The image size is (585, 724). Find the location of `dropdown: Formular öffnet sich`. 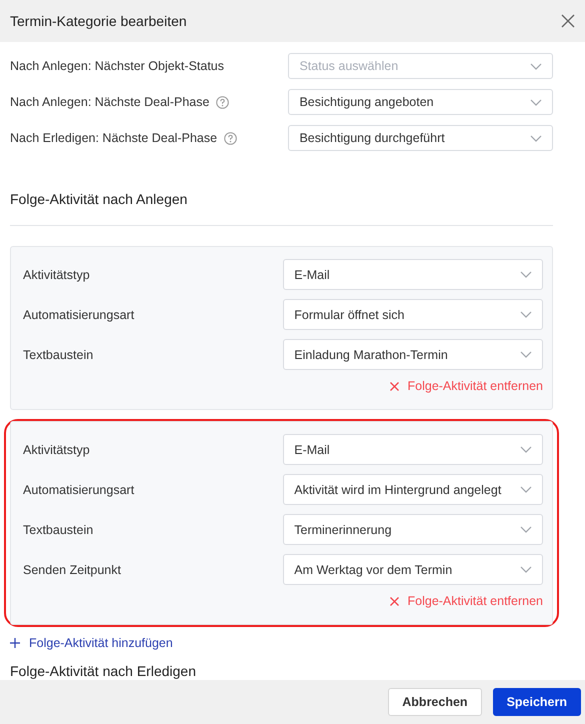

dropdown: Formular öffnet sich is located at coordinates (413, 314).